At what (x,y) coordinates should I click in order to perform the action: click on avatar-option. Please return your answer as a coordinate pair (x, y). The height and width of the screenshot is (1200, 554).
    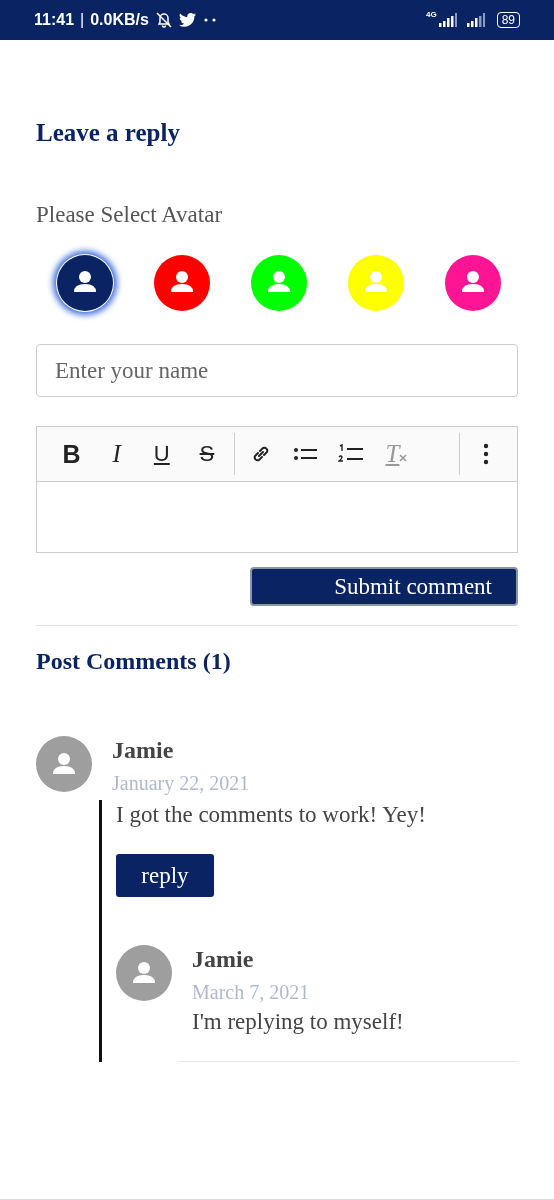
    Looking at the image, I should click on (85, 283).